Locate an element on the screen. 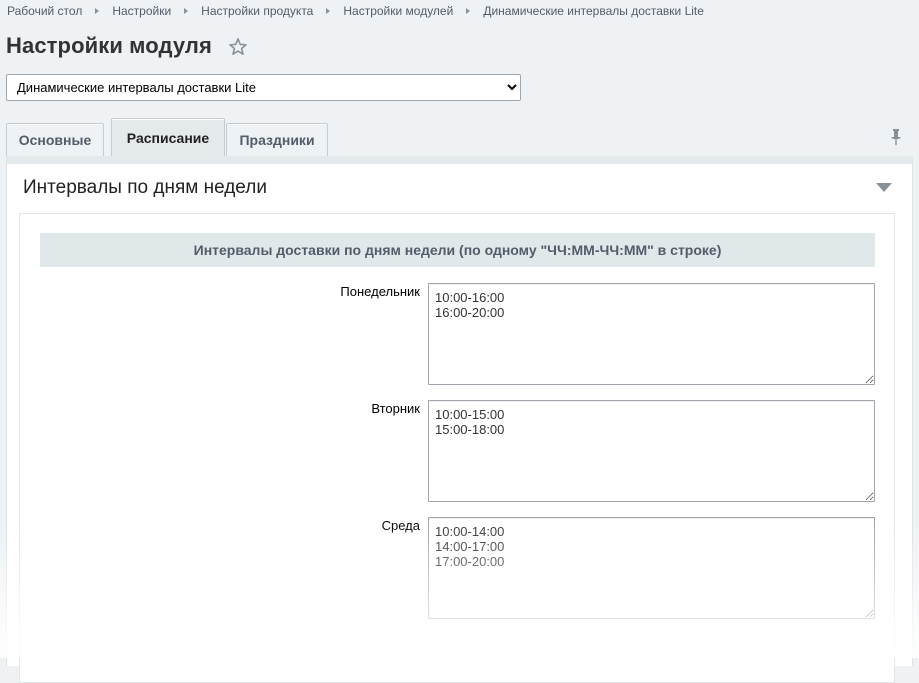 The height and width of the screenshot is (683, 919). pin-icon is located at coordinates (896, 137).